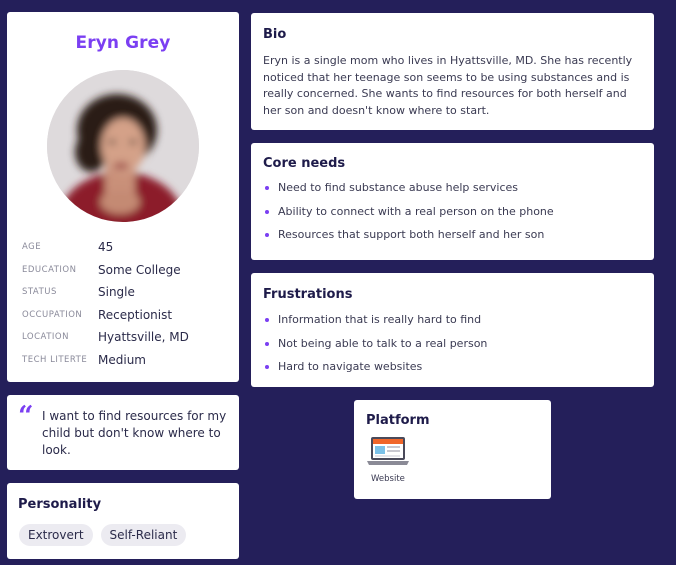 Image resolution: width=676 pixels, height=565 pixels. I want to click on laptop-website-icon, so click(388, 452).